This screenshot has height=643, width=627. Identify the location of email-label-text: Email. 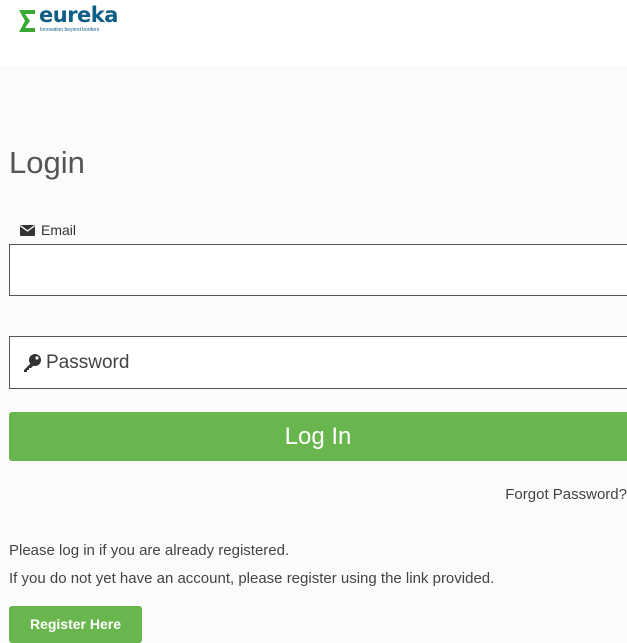
(59, 230).